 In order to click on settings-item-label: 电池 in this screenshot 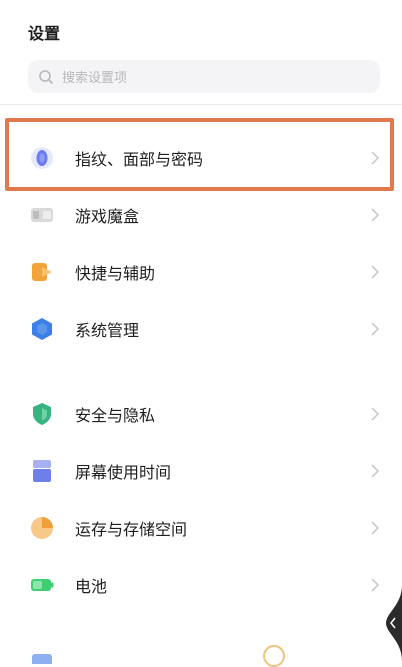, I will do `click(91, 586)`.